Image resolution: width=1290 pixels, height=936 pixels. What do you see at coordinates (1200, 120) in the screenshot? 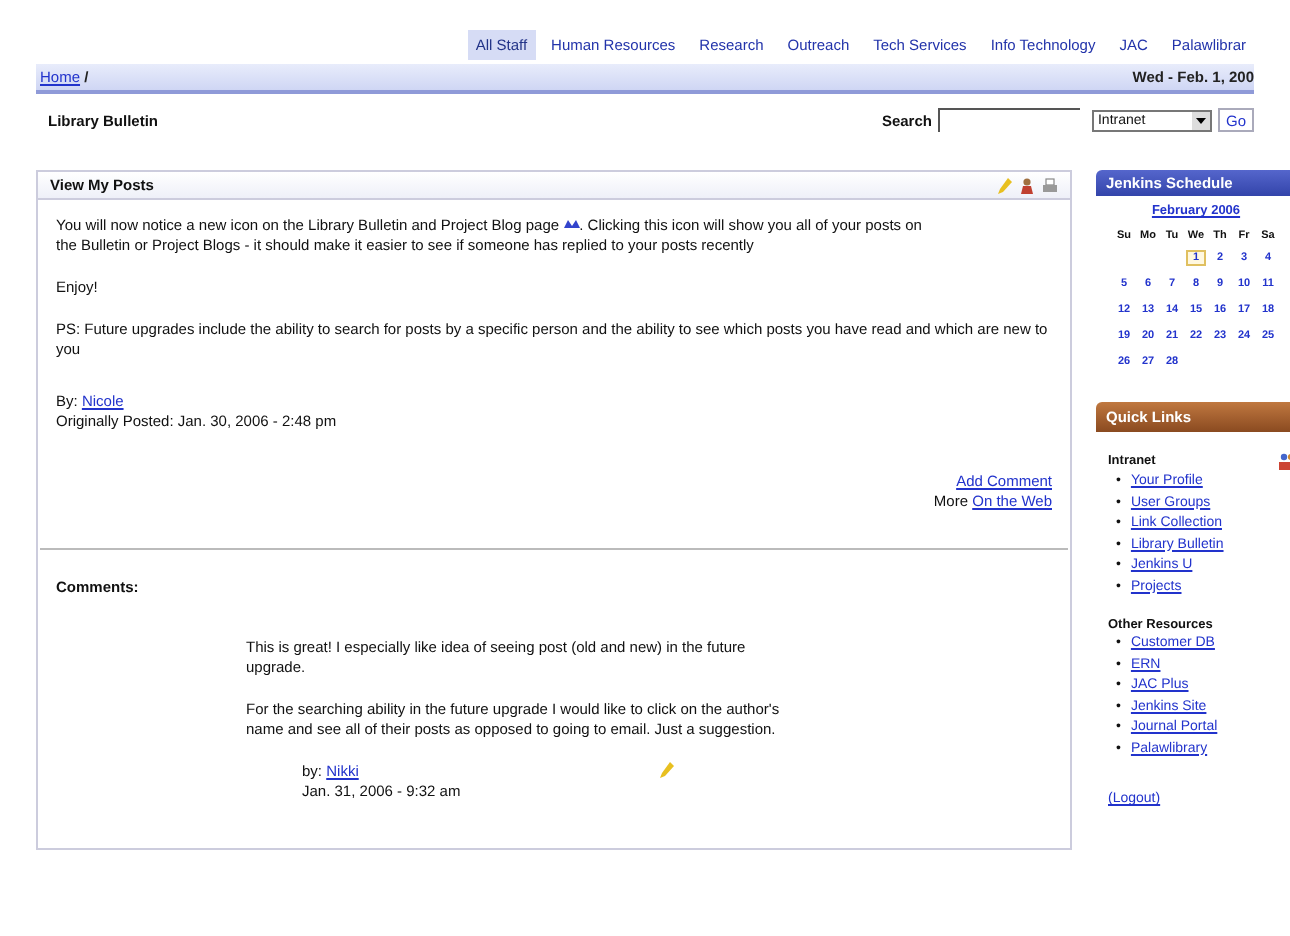
I see `caret-icon` at bounding box center [1200, 120].